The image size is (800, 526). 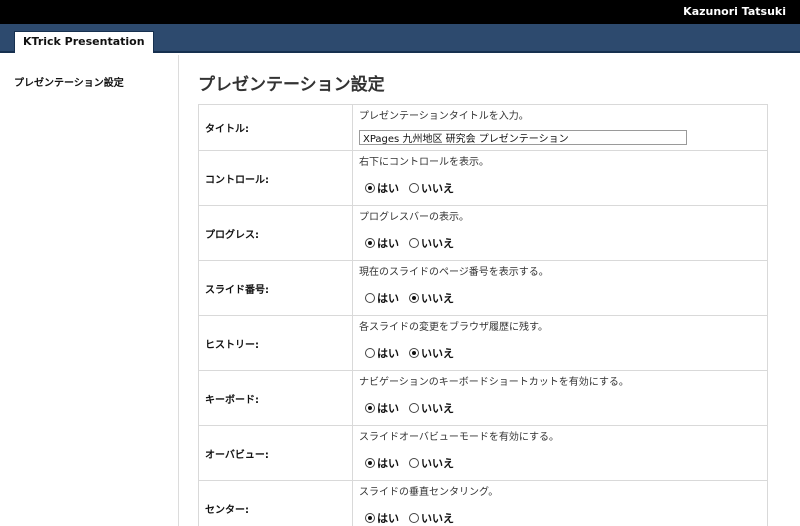 I want to click on setting-row: キーボード: ナビゲーションのキーボードショートカットを有効にする。はい いいえ, so click(x=483, y=398).